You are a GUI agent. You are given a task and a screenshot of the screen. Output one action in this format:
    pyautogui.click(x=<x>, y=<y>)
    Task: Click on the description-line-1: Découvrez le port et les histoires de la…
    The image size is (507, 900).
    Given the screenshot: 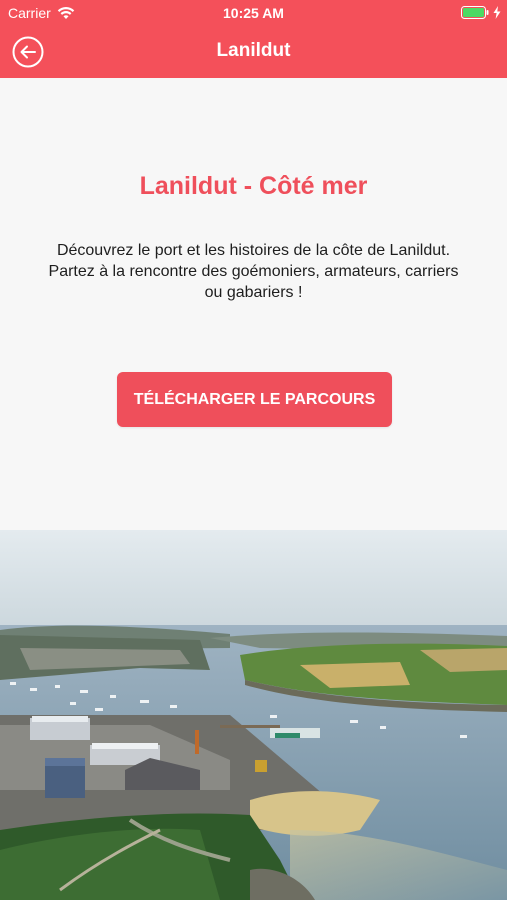 What is the action you would take?
    pyautogui.click(x=253, y=250)
    